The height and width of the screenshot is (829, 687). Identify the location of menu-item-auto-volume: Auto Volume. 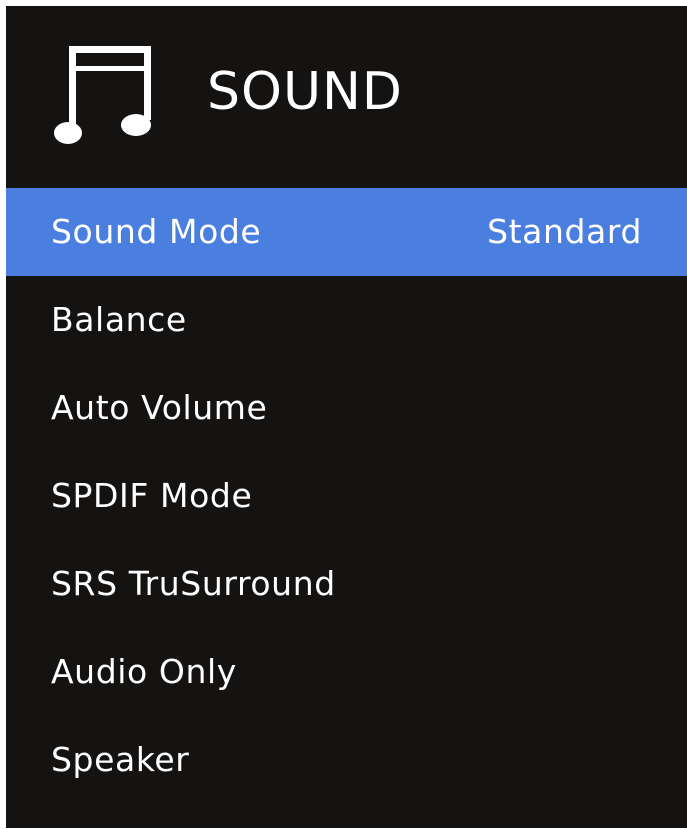
(346, 408).